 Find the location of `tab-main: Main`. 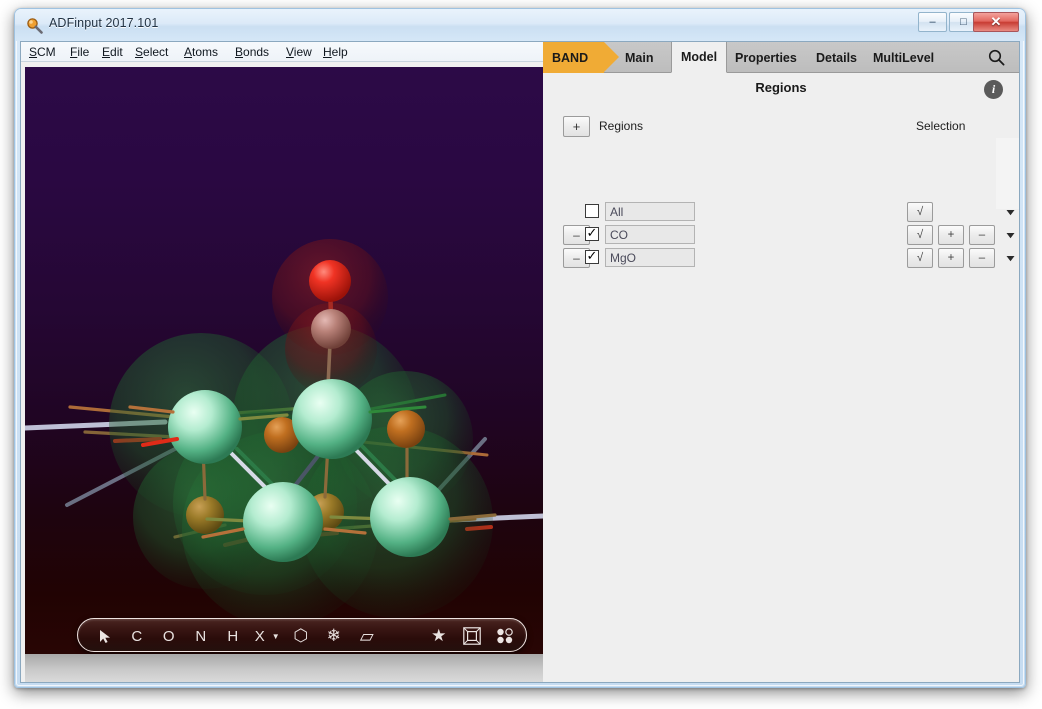

tab-main: Main is located at coordinates (639, 57).